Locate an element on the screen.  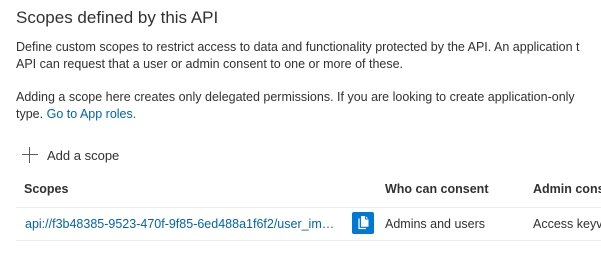
copy-to-clipboard-button is located at coordinates (363, 223).